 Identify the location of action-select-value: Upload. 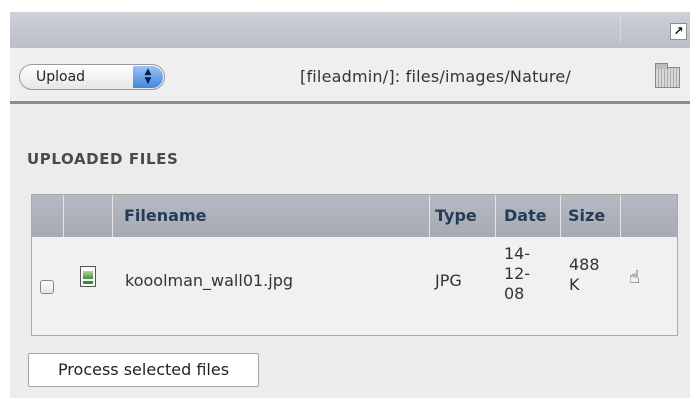
(61, 77).